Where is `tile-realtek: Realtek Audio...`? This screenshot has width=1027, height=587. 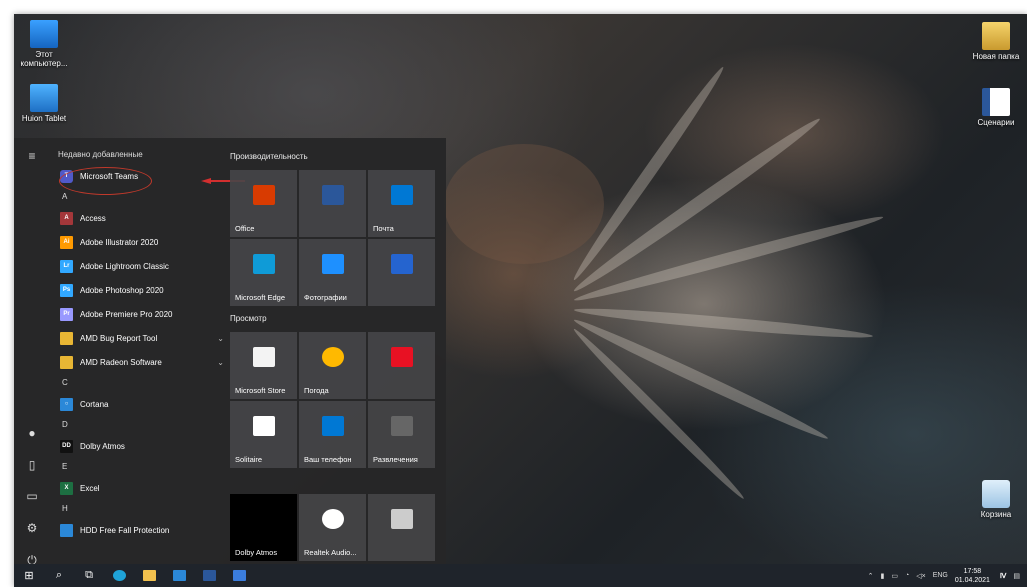
tile-realtek: Realtek Audio... is located at coordinates (332, 527).